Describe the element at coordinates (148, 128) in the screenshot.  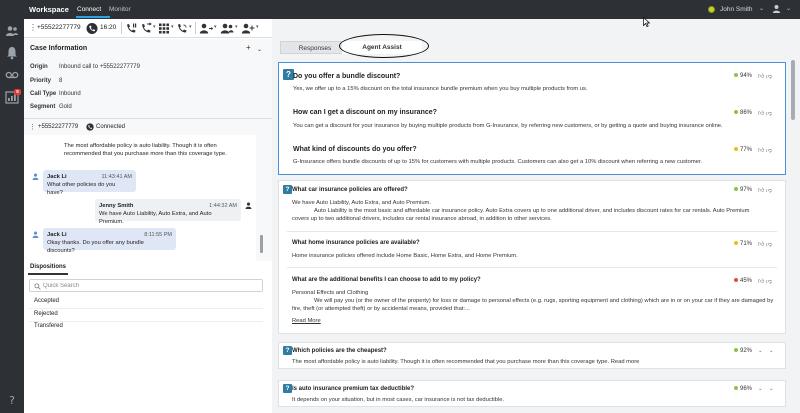
I see `active-call-line: ⋮ +55522277779 Connected` at that location.